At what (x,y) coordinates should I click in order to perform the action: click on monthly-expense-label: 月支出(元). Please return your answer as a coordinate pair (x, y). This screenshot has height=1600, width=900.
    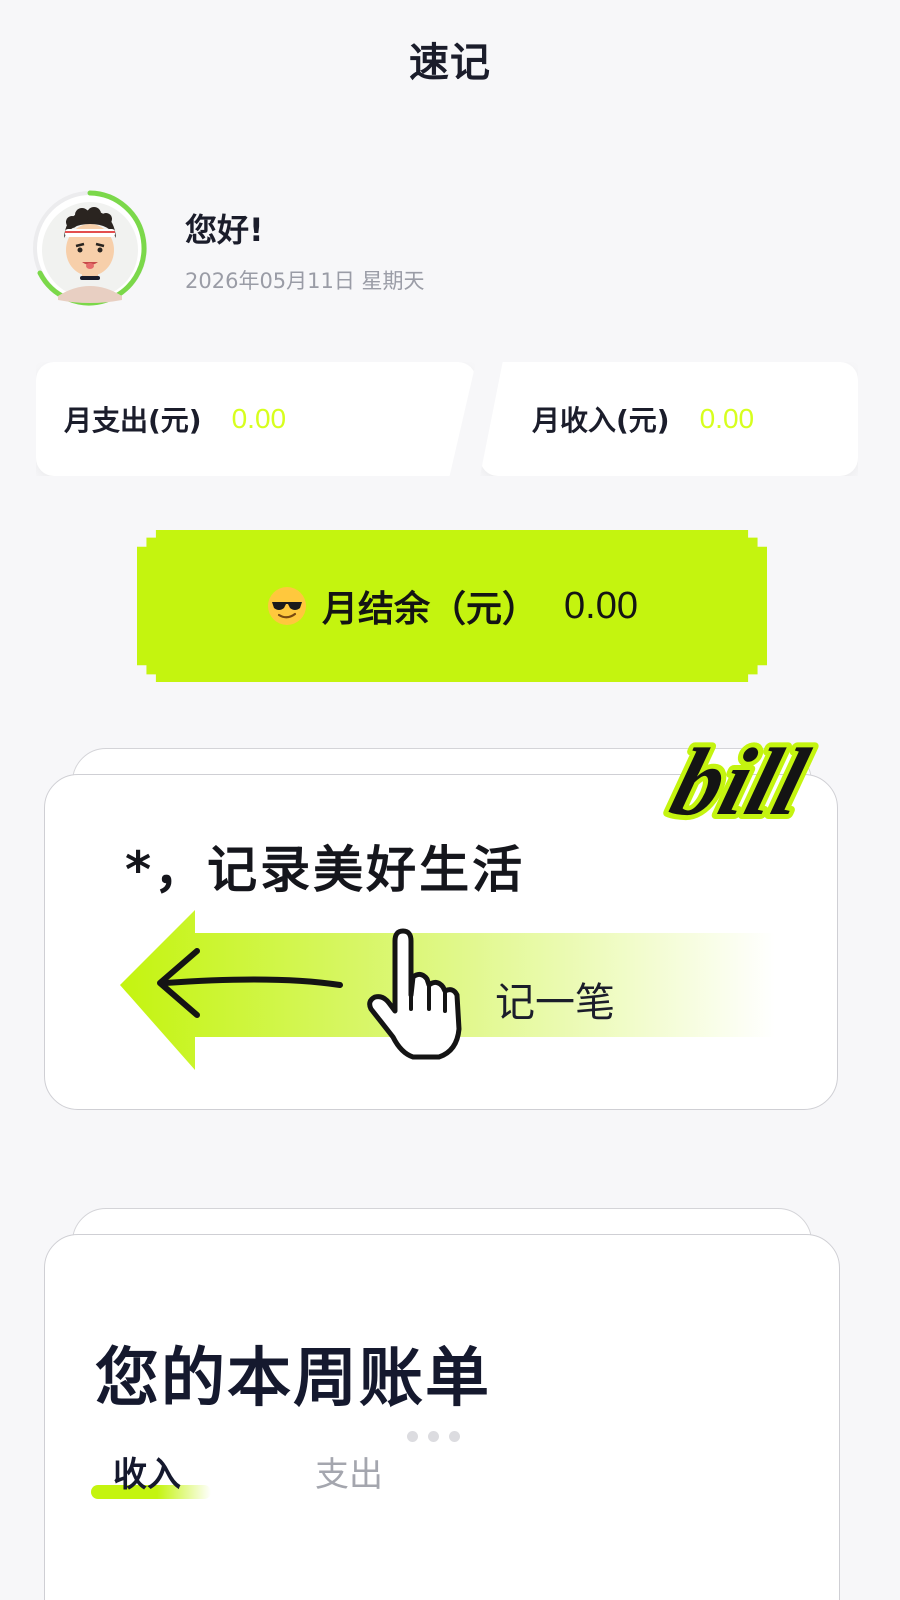
    Looking at the image, I should click on (133, 420).